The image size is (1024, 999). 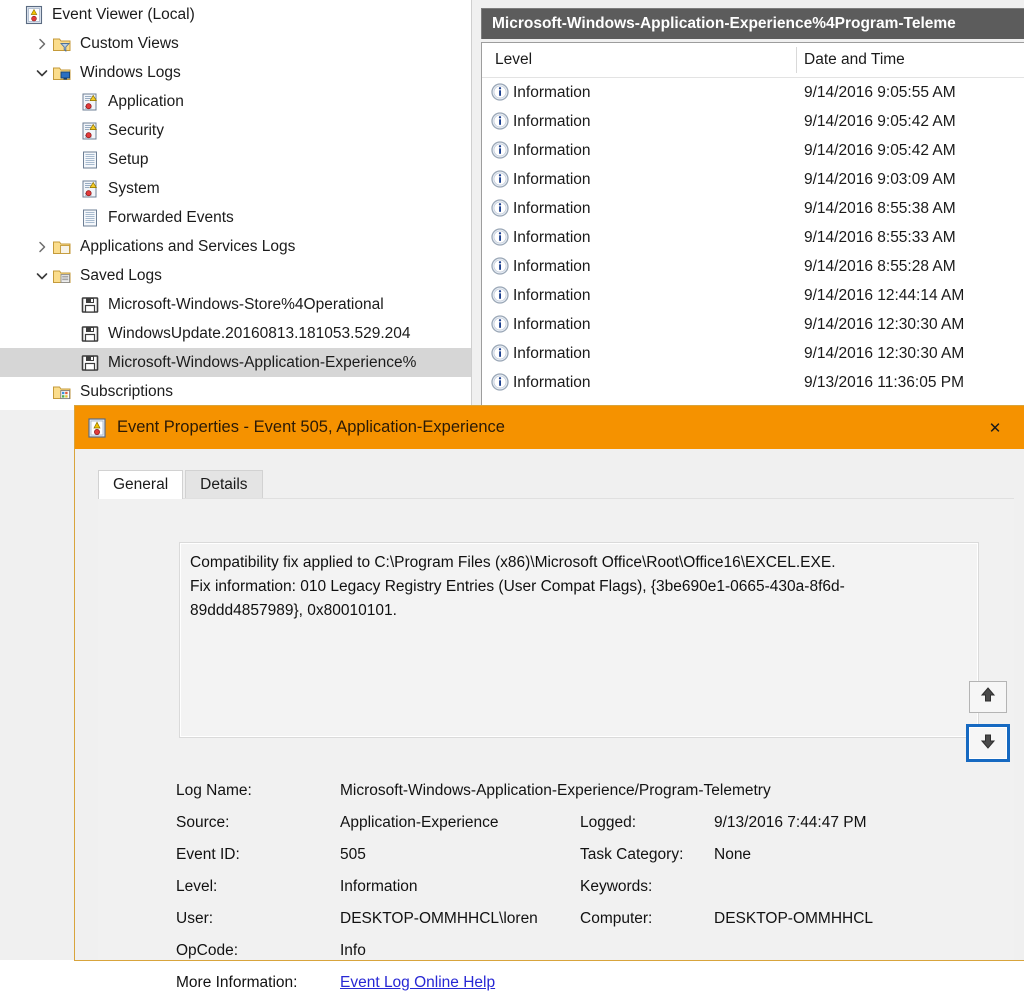 I want to click on event-list-row: Information 9/13/2016 11:36:05 PM, so click(x=753, y=382).